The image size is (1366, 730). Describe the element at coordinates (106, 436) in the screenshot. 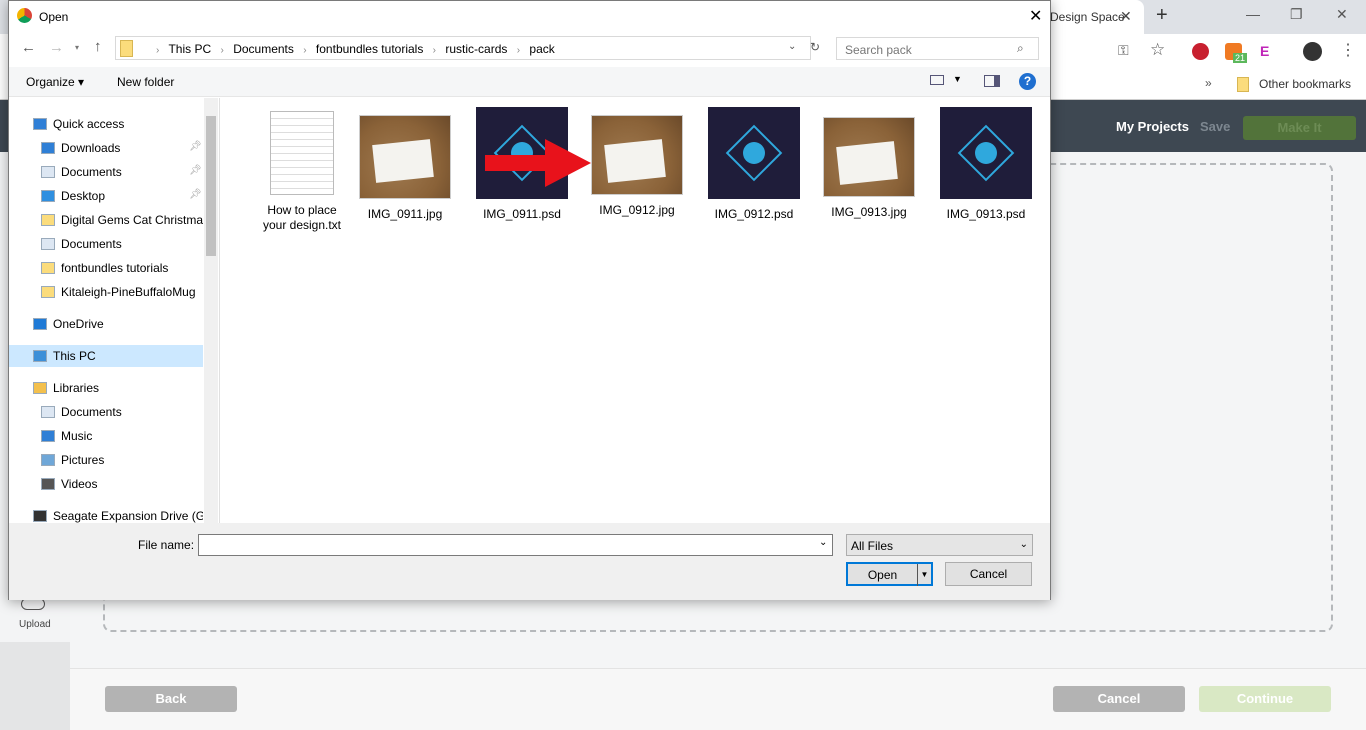

I see `nav-item: Music` at that location.